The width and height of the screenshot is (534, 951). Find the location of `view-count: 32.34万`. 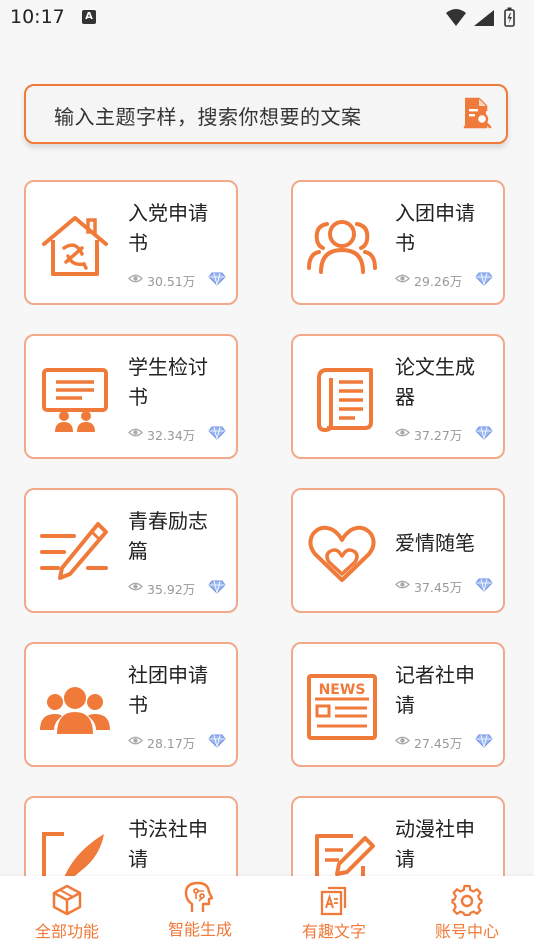

view-count: 32.34万 is located at coordinates (171, 435).